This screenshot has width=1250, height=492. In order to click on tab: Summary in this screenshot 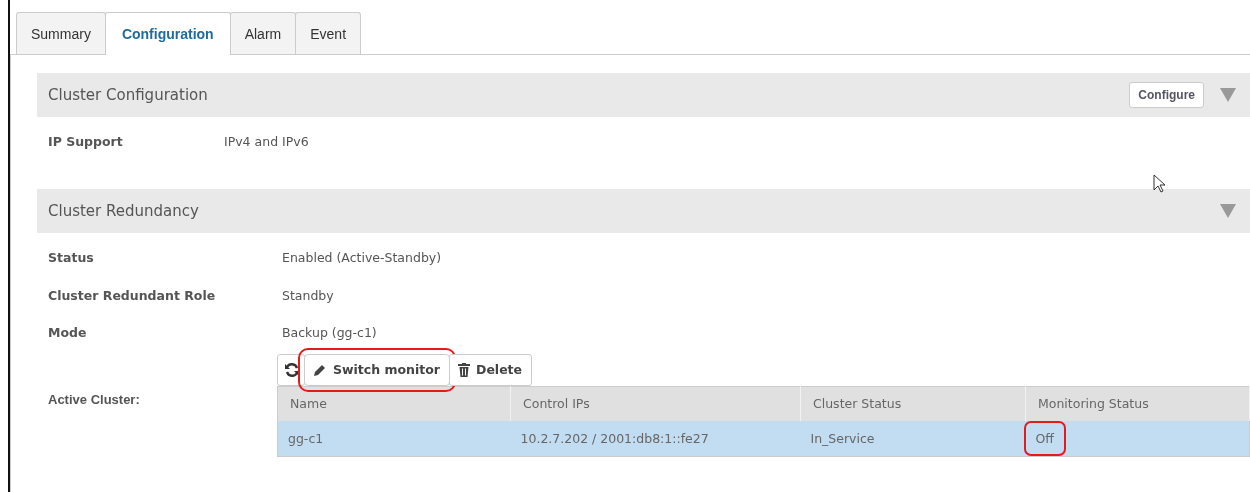, I will do `click(61, 33)`.